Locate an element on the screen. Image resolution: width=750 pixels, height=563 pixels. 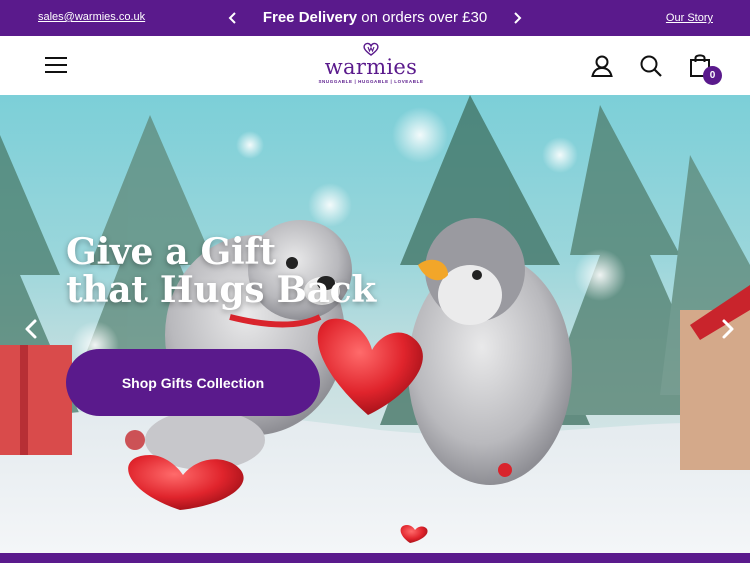
slideshow-next-button is located at coordinates (728, 329).